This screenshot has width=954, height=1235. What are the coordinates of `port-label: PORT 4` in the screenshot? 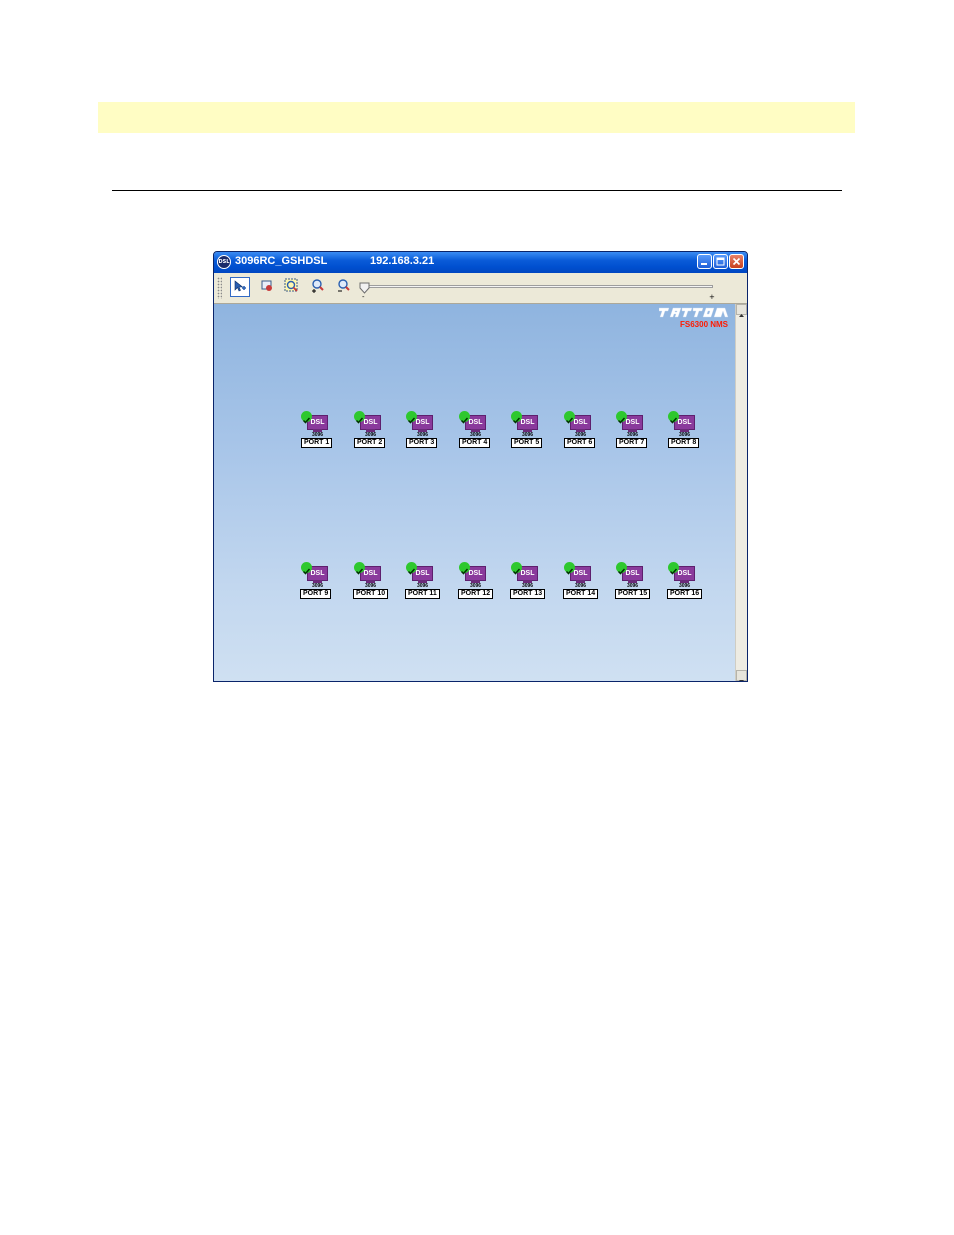 It's located at (475, 443).